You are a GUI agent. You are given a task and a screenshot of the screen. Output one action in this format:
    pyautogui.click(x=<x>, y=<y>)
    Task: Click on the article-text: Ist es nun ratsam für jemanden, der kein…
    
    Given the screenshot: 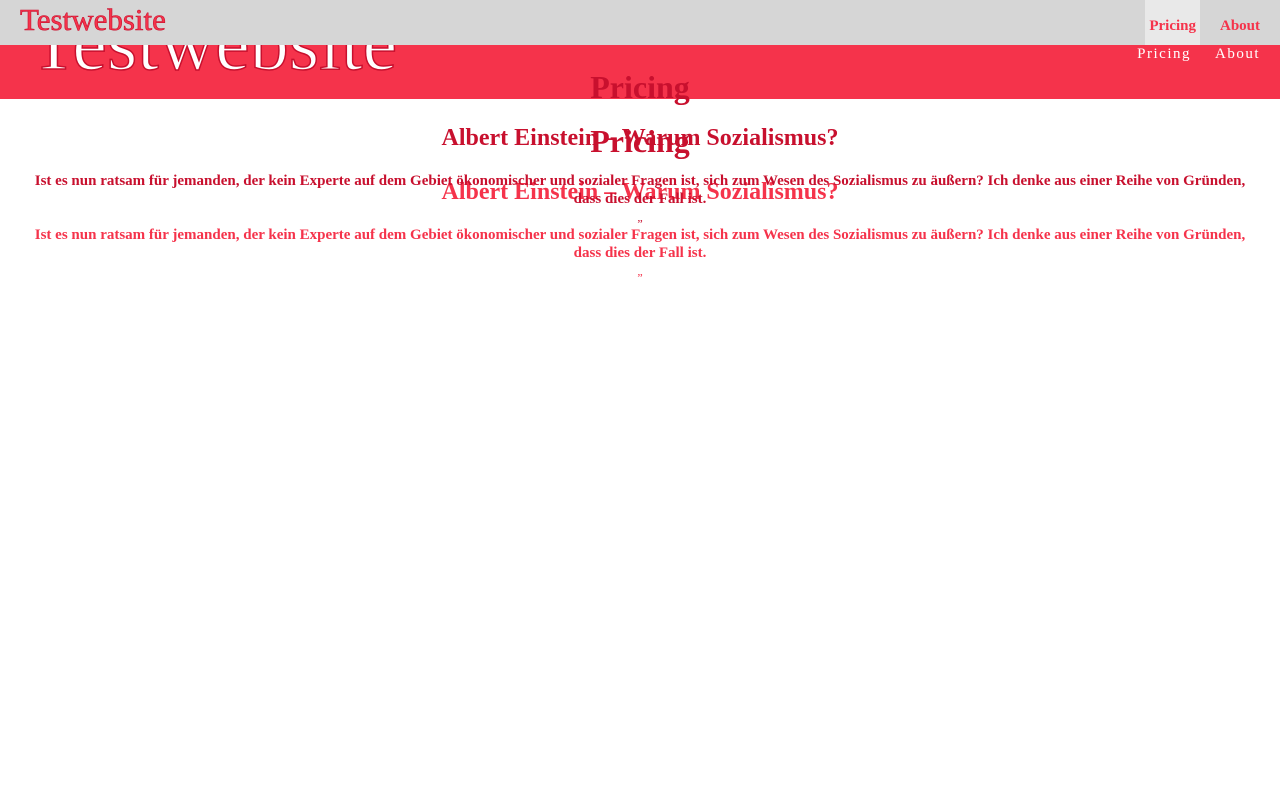 What is the action you would take?
    pyautogui.click(x=640, y=190)
    